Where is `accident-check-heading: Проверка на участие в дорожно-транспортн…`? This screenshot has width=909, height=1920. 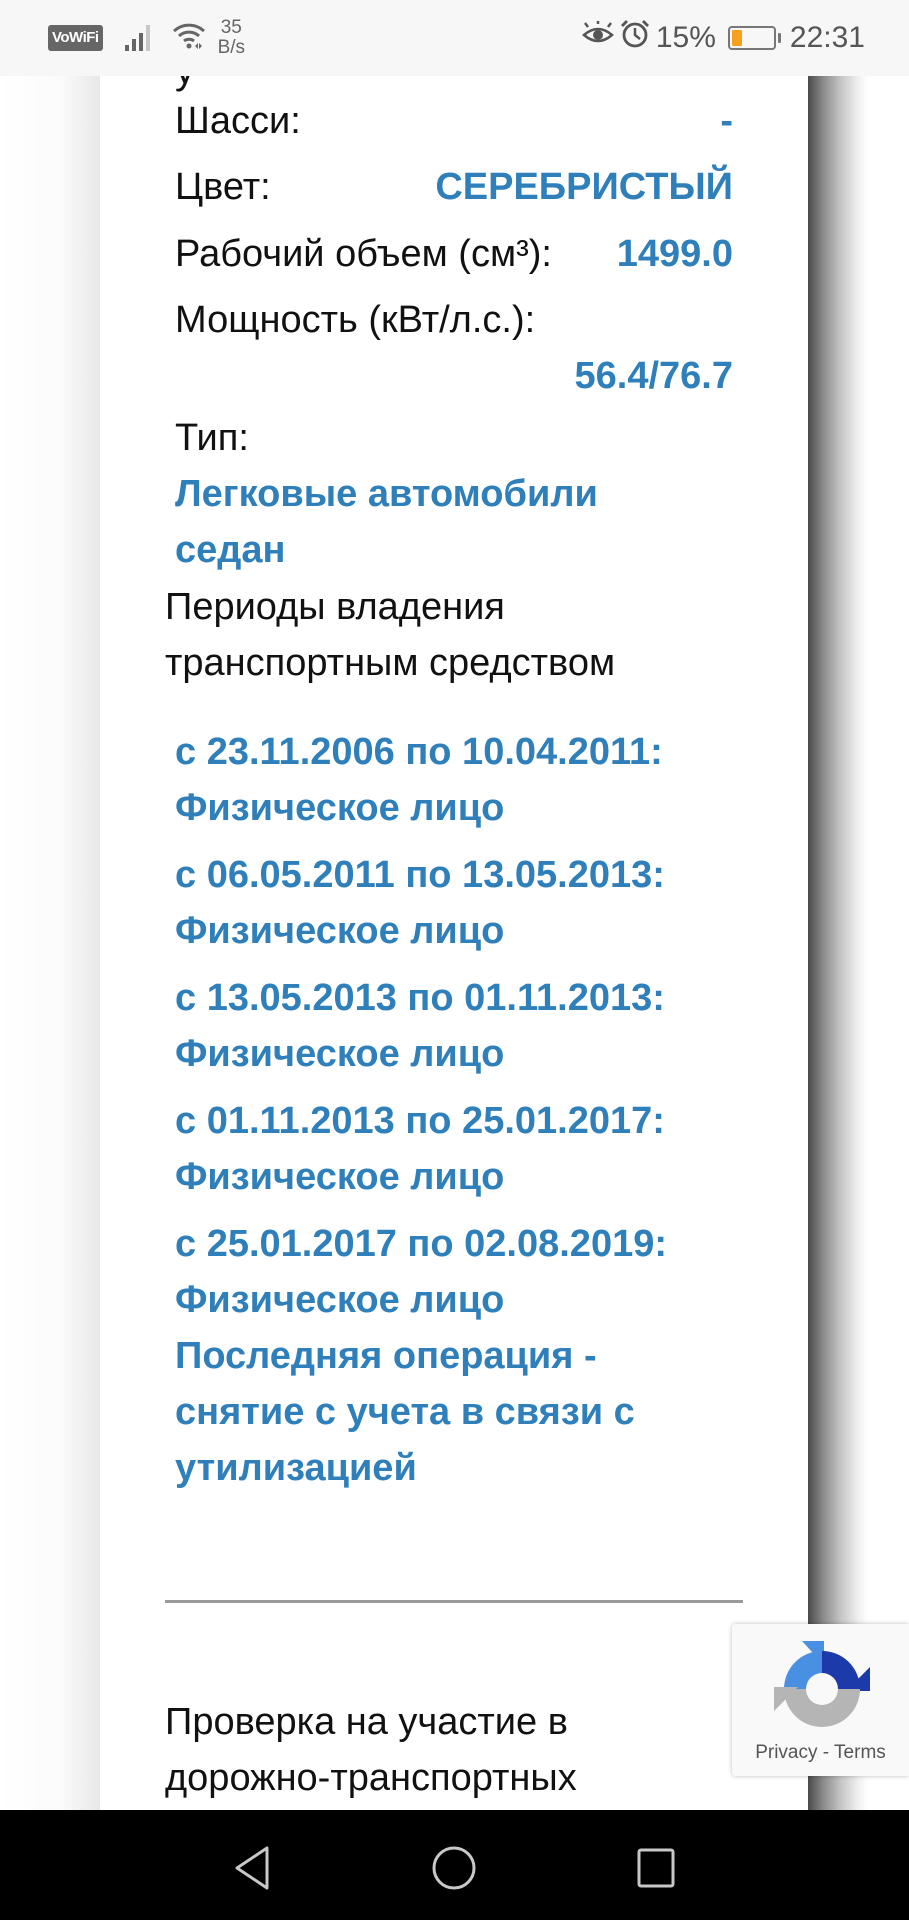
accident-check-heading: Проверка на участие в дорожно-транспортн… is located at coordinates (371, 1752).